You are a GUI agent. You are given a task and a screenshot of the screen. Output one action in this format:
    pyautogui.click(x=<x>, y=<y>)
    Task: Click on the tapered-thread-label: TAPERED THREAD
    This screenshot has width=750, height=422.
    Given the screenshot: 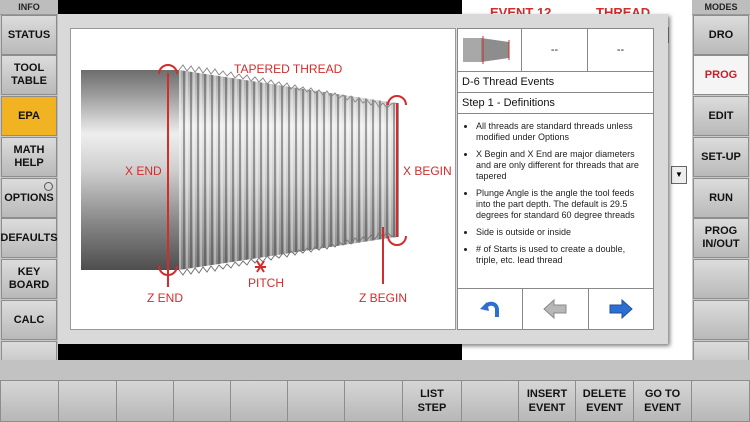 What is the action you would take?
    pyautogui.click(x=288, y=69)
    